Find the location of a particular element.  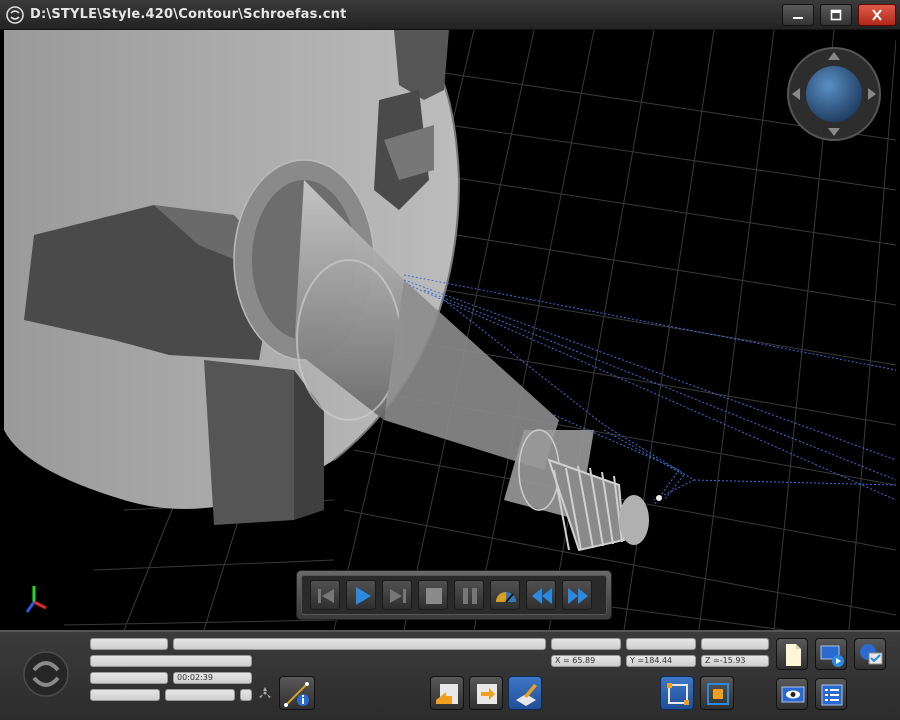

skip-last-button is located at coordinates (397, 595).